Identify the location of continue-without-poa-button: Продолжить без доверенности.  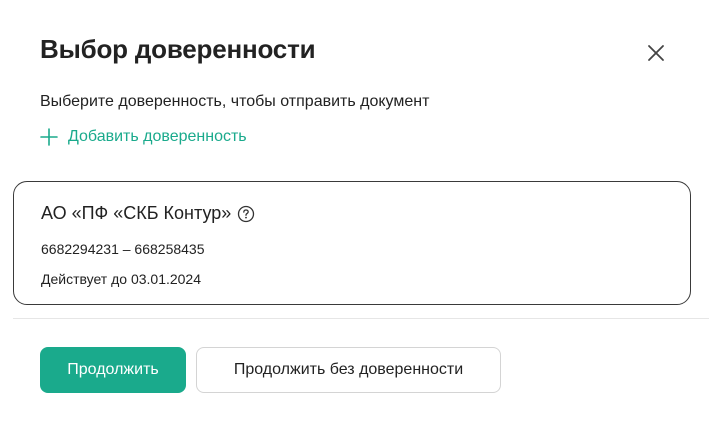
(348, 370).